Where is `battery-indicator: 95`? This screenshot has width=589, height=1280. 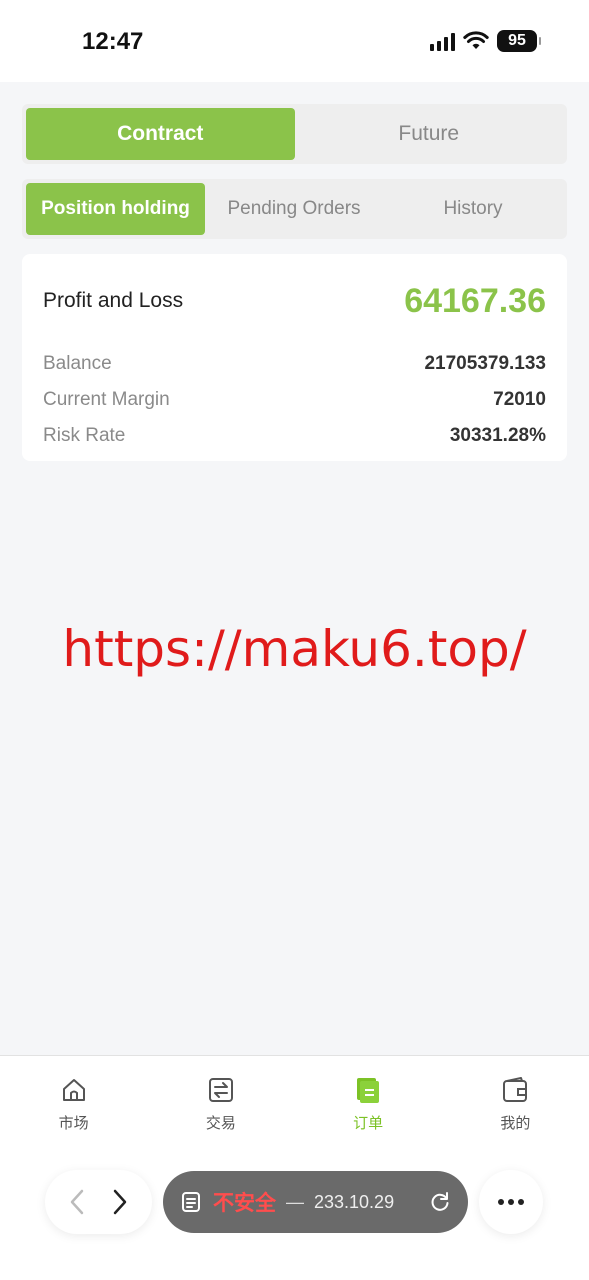 battery-indicator: 95 is located at coordinates (519, 41).